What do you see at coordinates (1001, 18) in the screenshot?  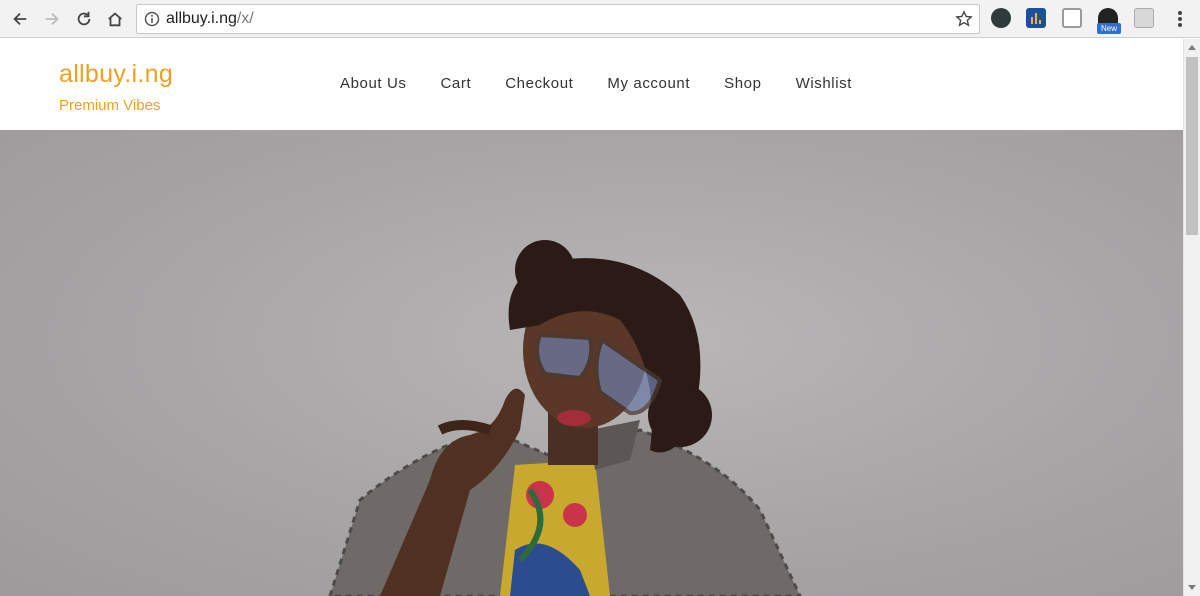 I see `extension-shield-icon` at bounding box center [1001, 18].